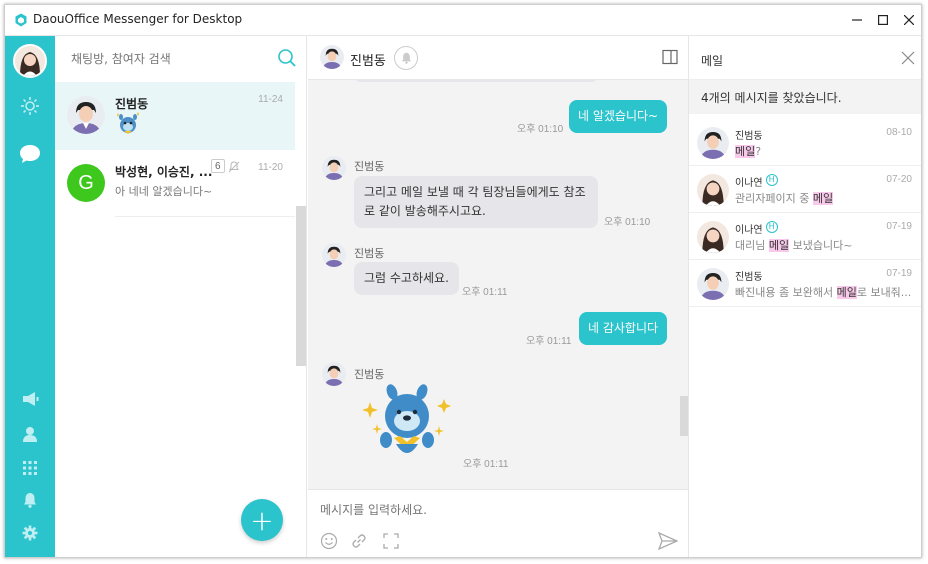 This screenshot has width=928, height=564. I want to click on sun-icon, so click(30, 106).